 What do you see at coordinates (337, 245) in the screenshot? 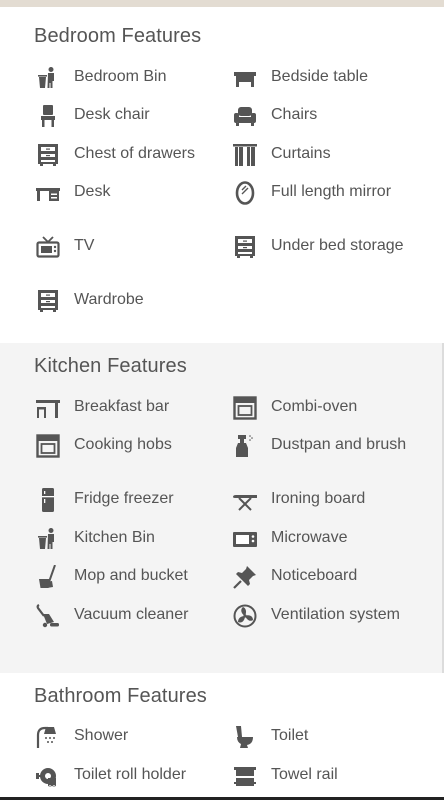
I see `feature-label: Under bed storage` at bounding box center [337, 245].